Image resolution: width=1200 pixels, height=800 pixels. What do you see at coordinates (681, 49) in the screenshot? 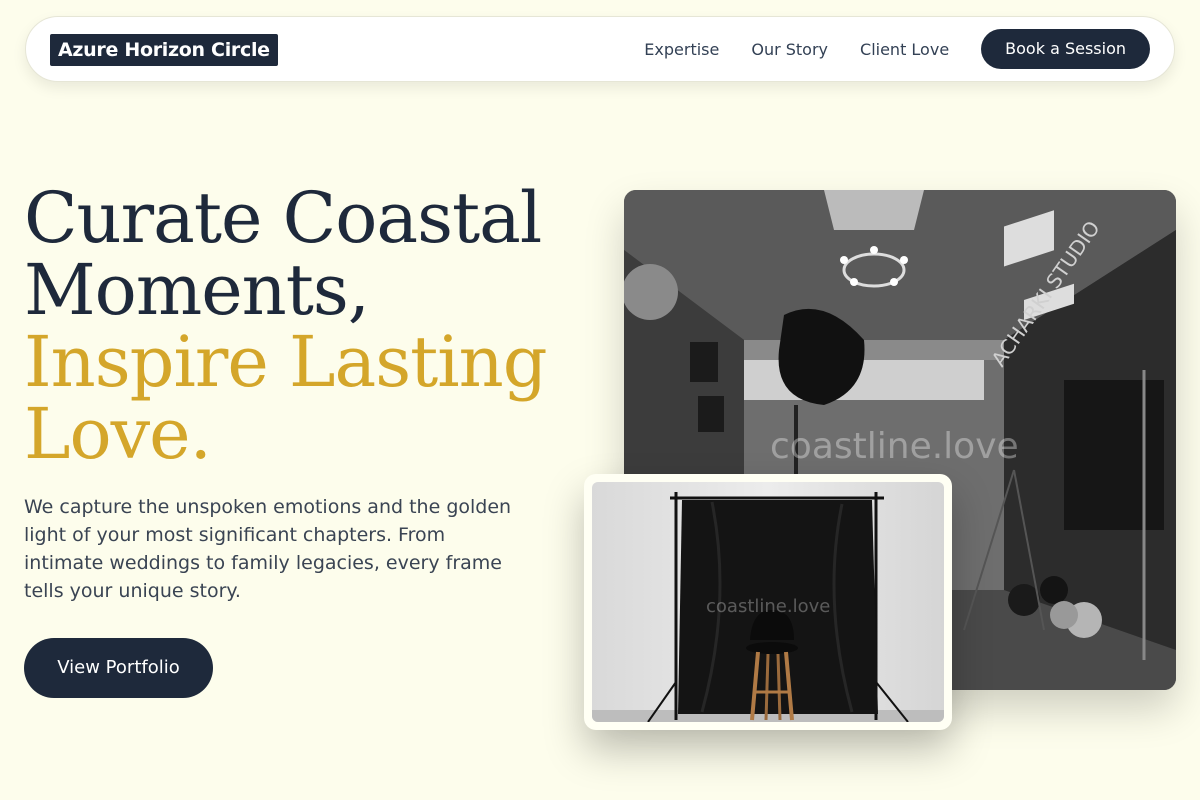
I see `nav-link-expertise: Expertise` at bounding box center [681, 49].